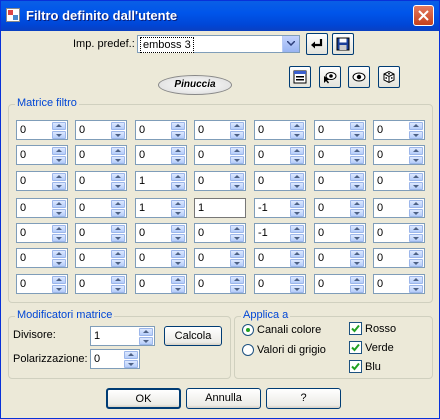  I want to click on green-checkbox, so click(355, 347).